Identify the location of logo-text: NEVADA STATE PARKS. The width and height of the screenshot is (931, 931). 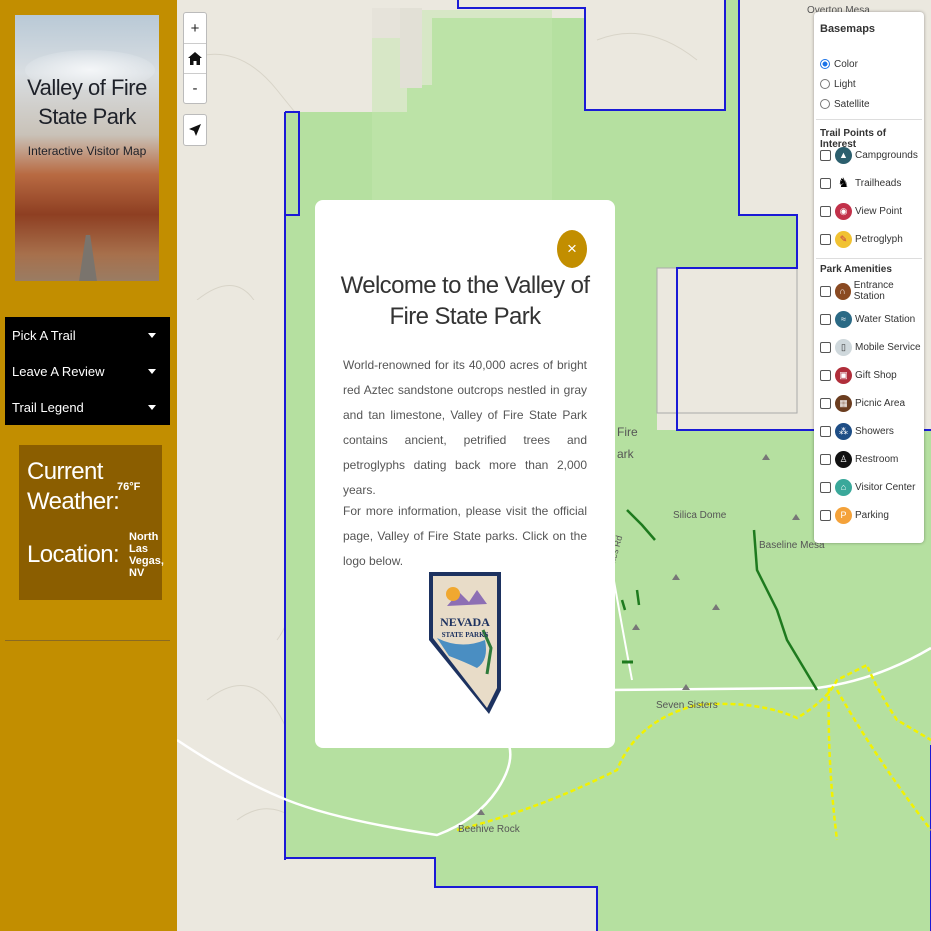
(465, 627).